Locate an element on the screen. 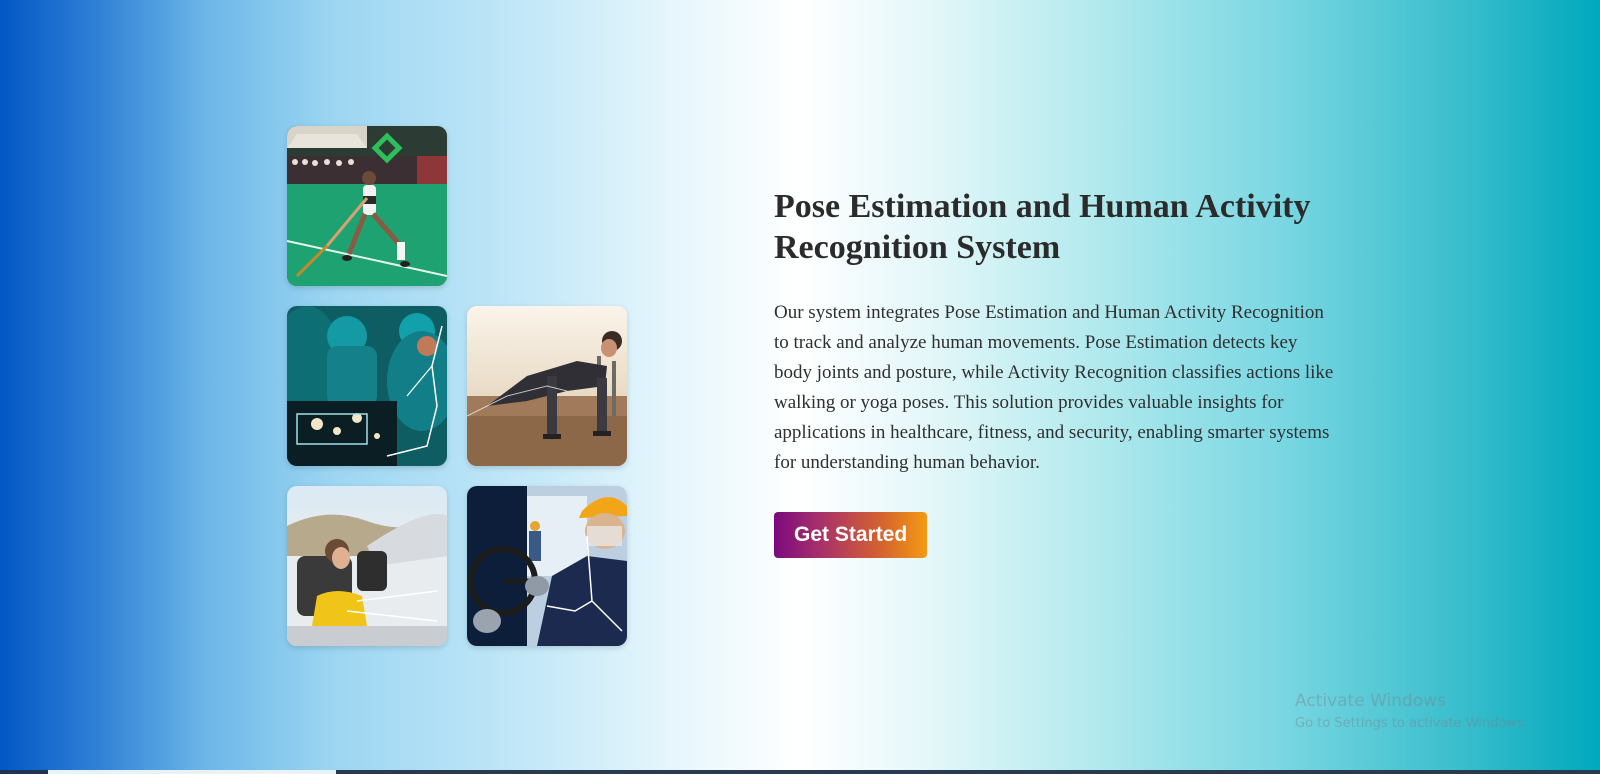 Image resolution: width=1600 pixels, height=774 pixels. get-started-button: Get Started is located at coordinates (851, 535).